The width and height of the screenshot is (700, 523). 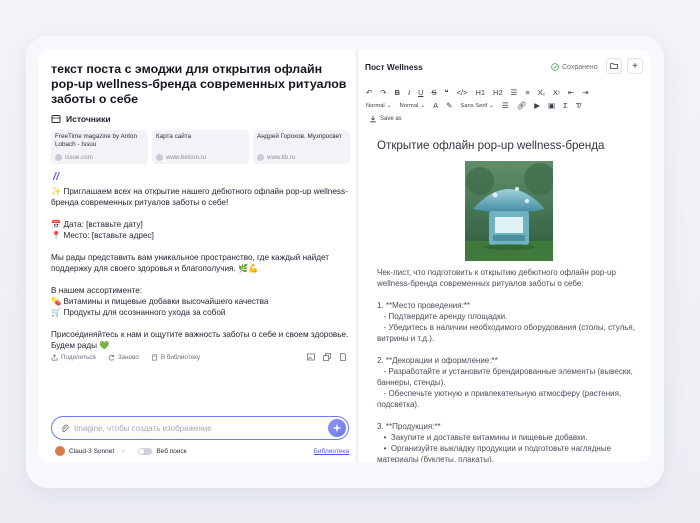 I want to click on h1-button: H1, so click(x=480, y=92).